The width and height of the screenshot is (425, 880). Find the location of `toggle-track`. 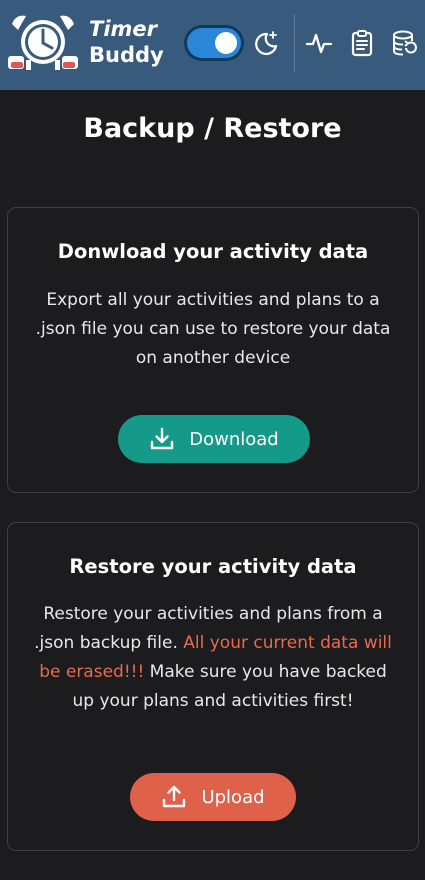

toggle-track is located at coordinates (214, 43).